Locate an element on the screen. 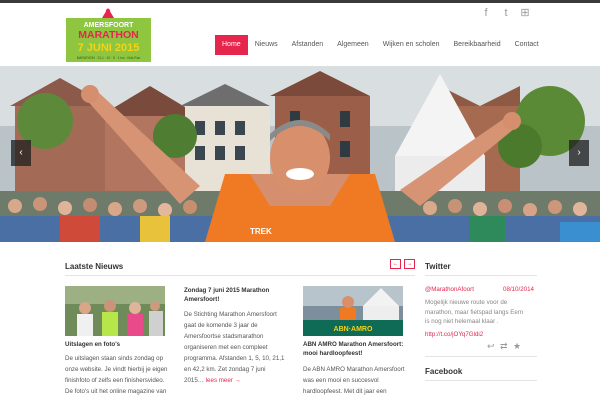 This screenshot has height=400, width=600. nav-wijken-en-scholen: Wijken en scholen is located at coordinates (411, 45).